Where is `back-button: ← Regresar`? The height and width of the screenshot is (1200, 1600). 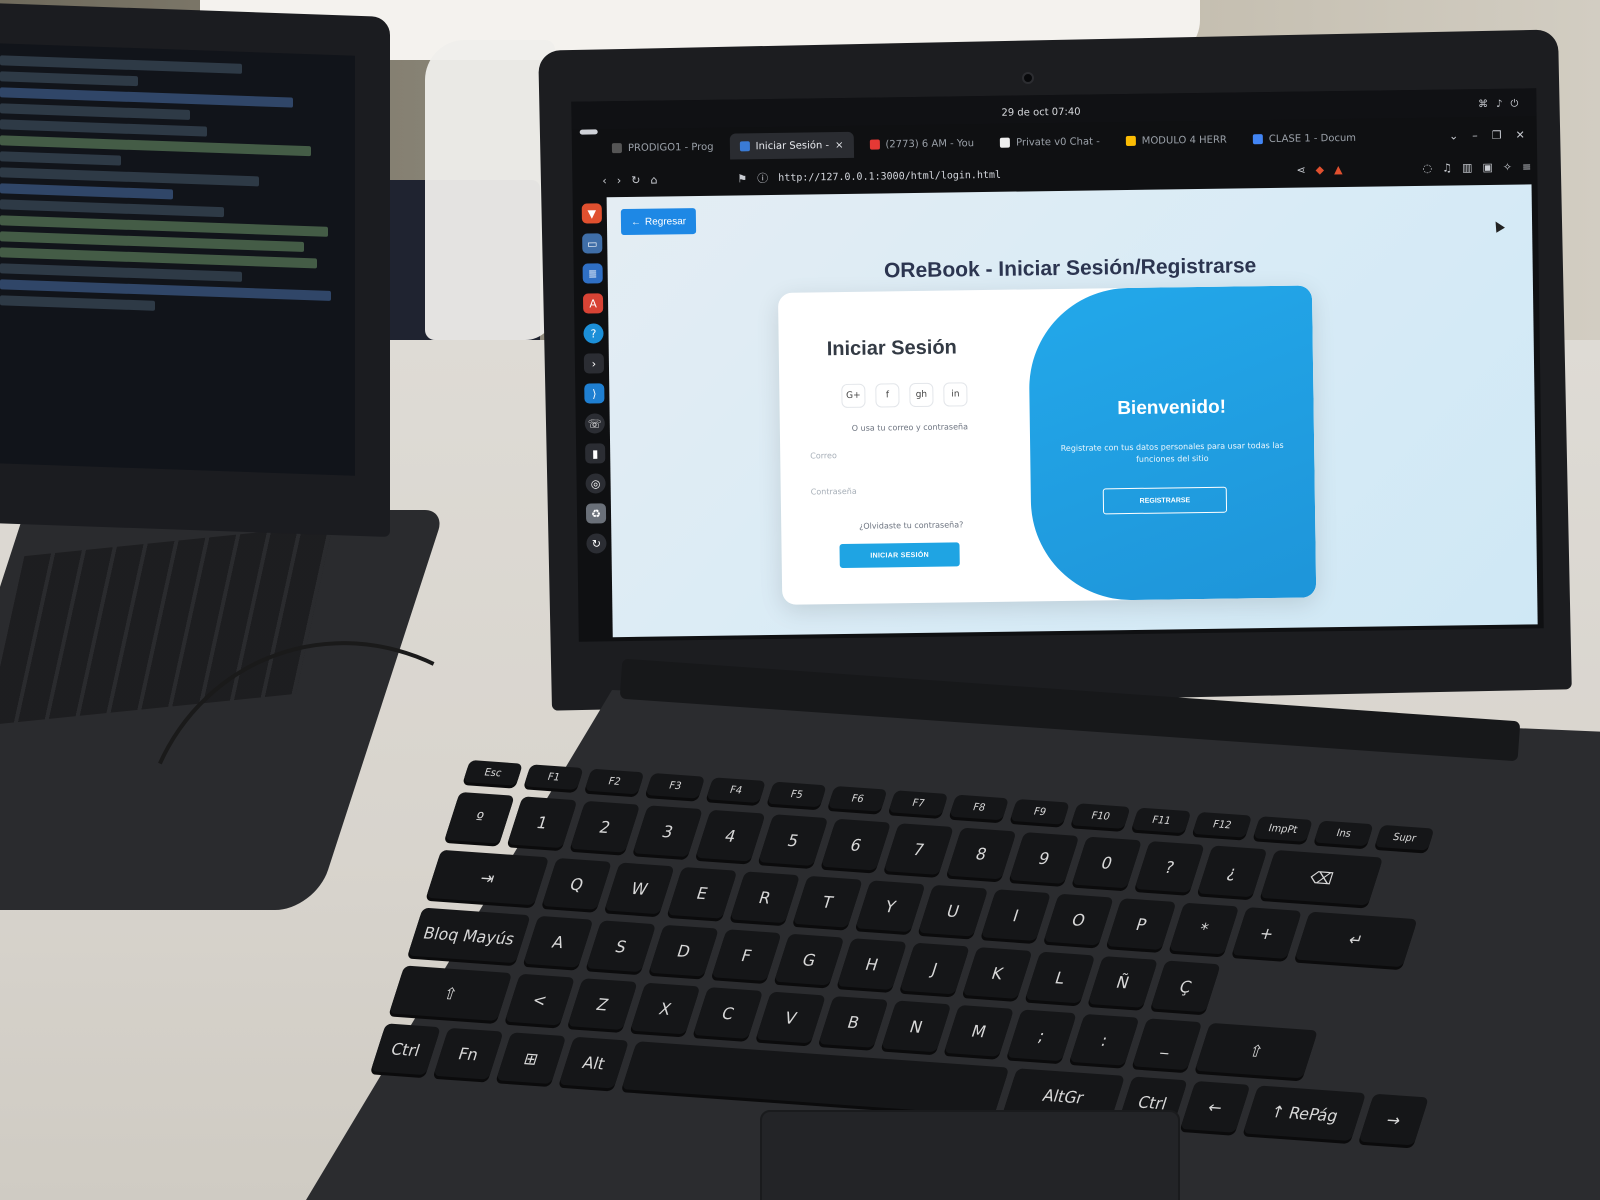
back-button: ← Regresar is located at coordinates (658, 222).